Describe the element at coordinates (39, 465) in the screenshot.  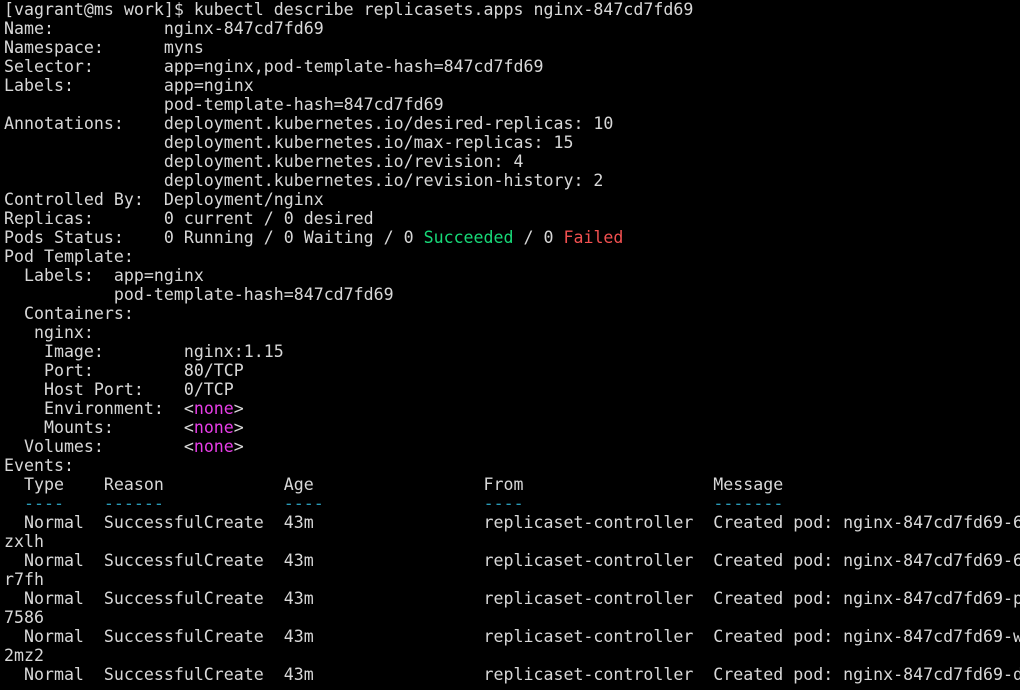
I see `terminal-text: Events:` at that location.